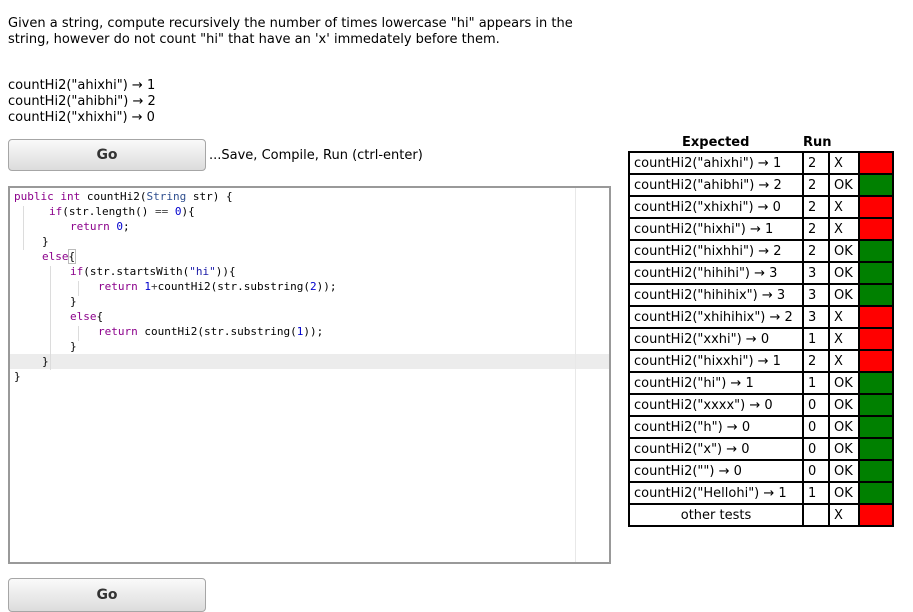 This screenshot has height=612, width=913. I want to click on code-line: if(str.startsWith("hi")){, so click(153, 271).